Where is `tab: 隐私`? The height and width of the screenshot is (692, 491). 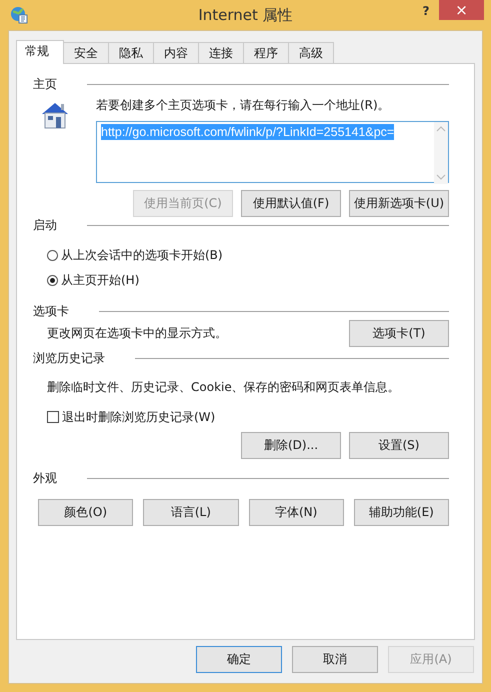 tab: 隐私 is located at coordinates (131, 52).